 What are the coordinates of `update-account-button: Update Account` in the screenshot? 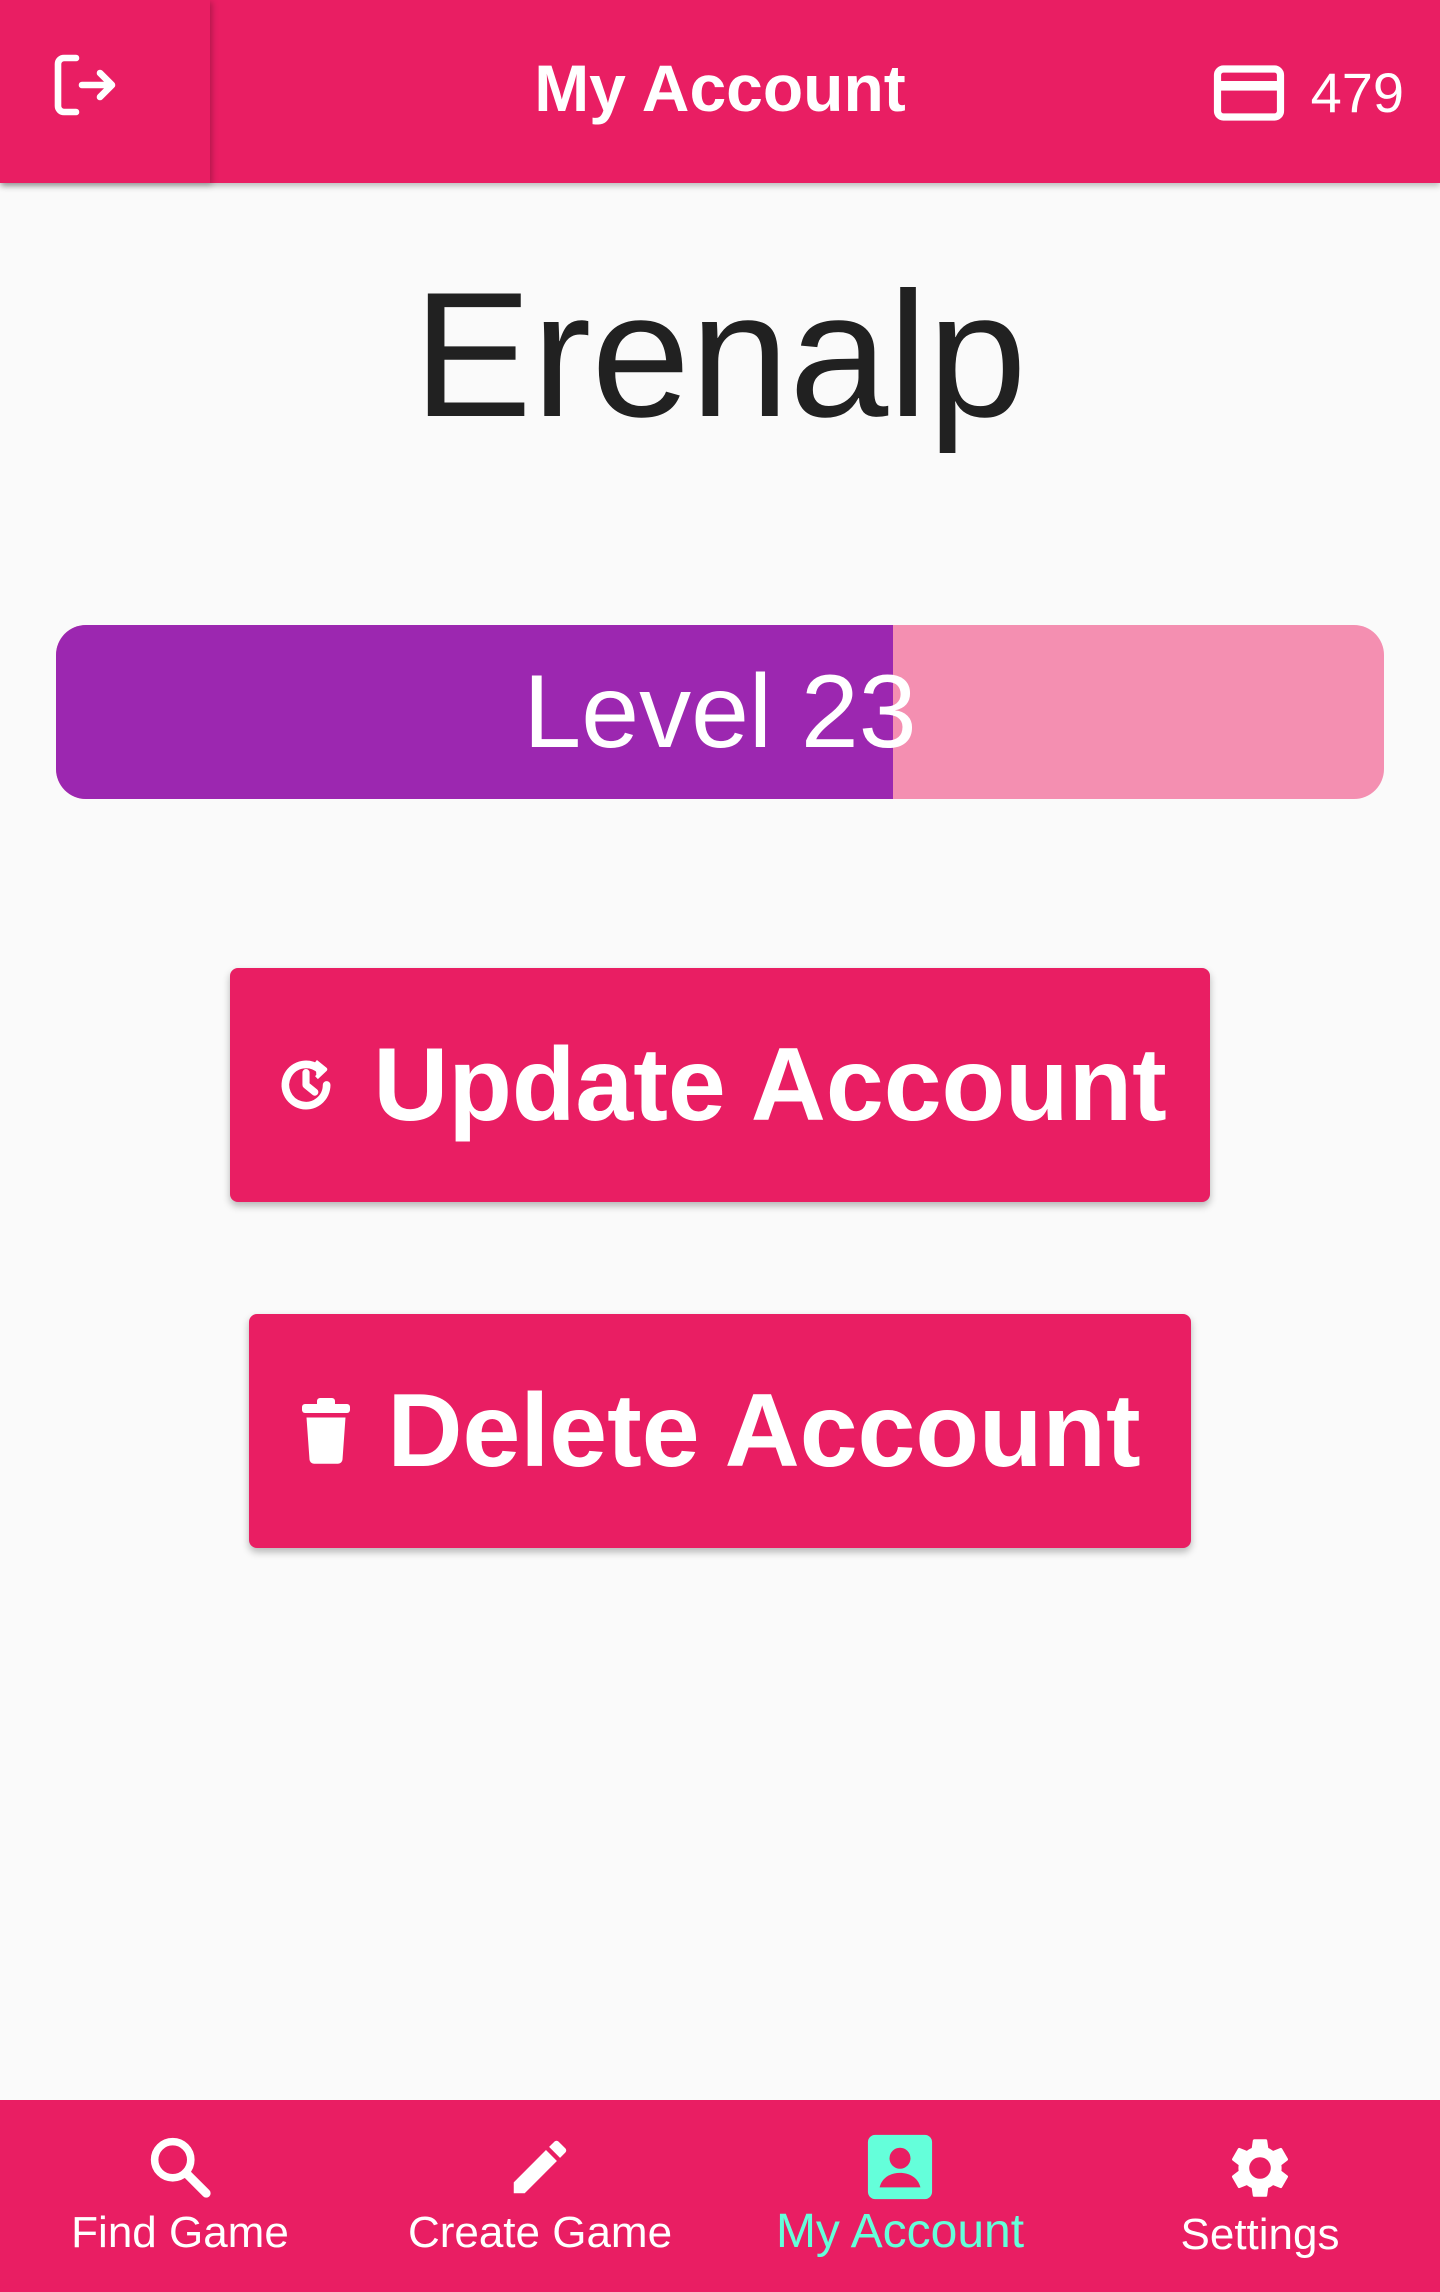 It's located at (720, 1085).